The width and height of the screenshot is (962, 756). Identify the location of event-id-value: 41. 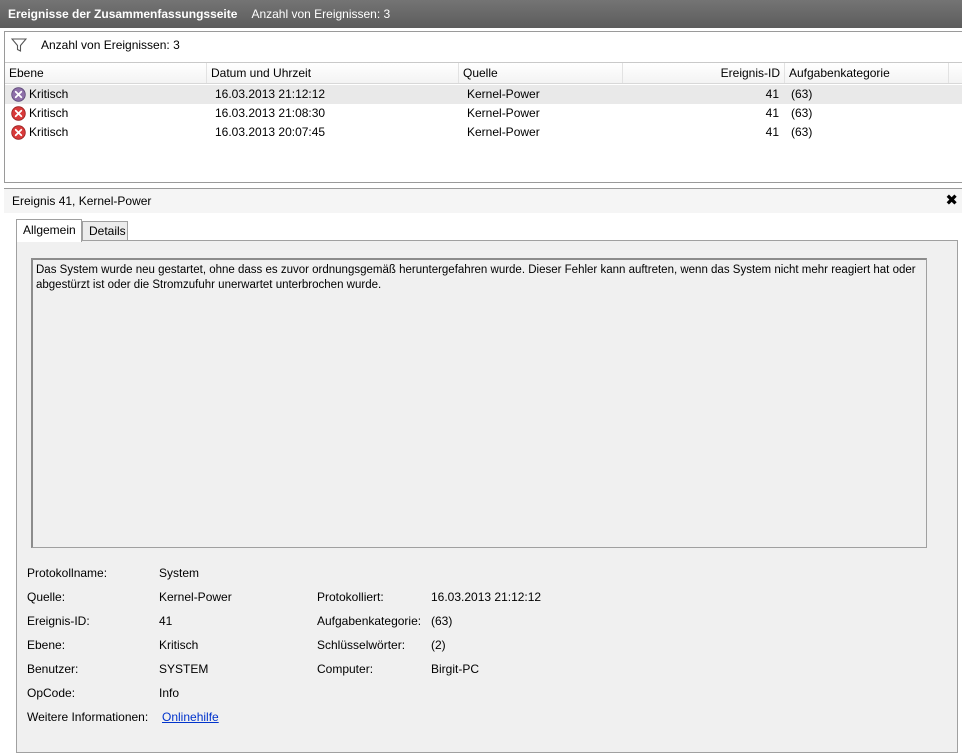
(166, 621).